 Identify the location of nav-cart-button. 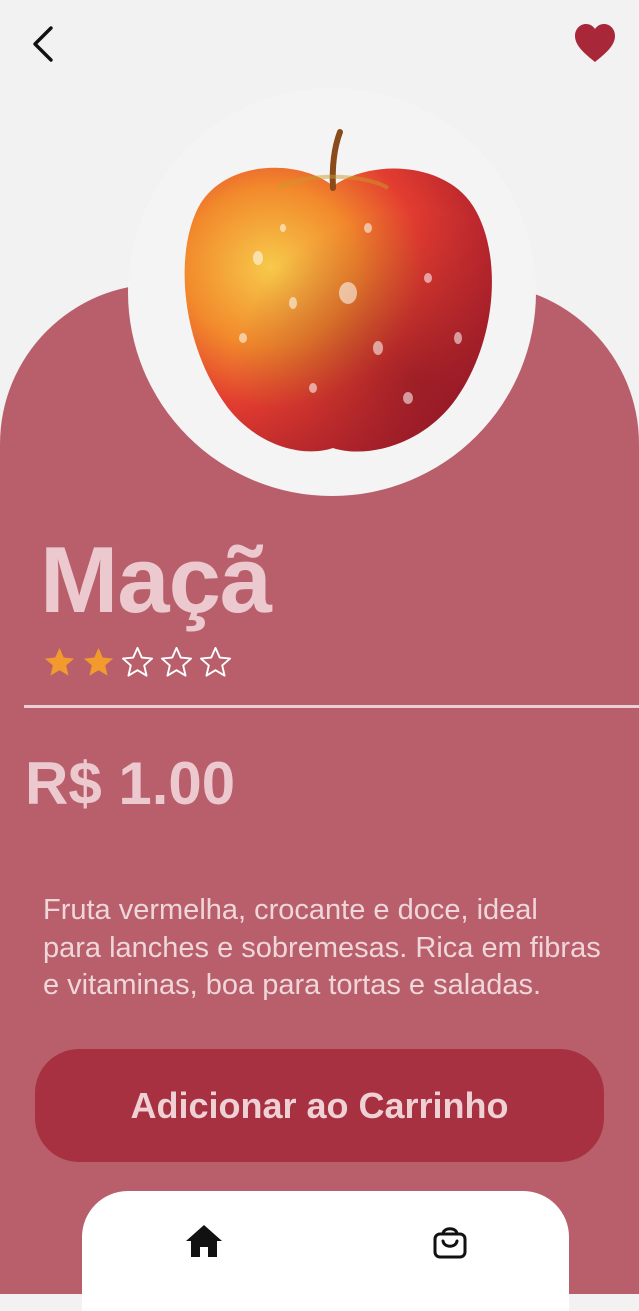
(450, 1241).